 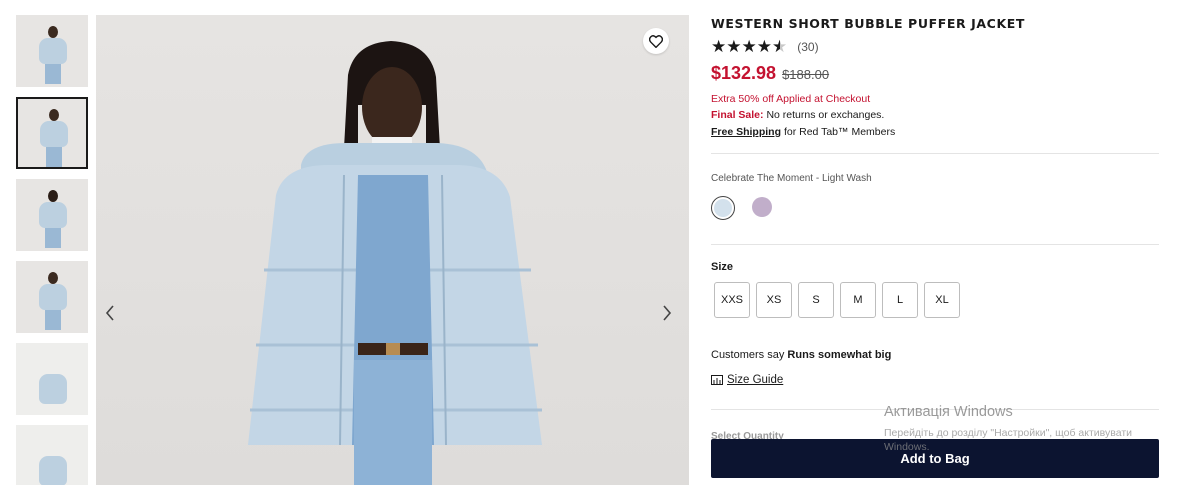 I want to click on price-block: $132.98 $188.00, so click(x=770, y=73).